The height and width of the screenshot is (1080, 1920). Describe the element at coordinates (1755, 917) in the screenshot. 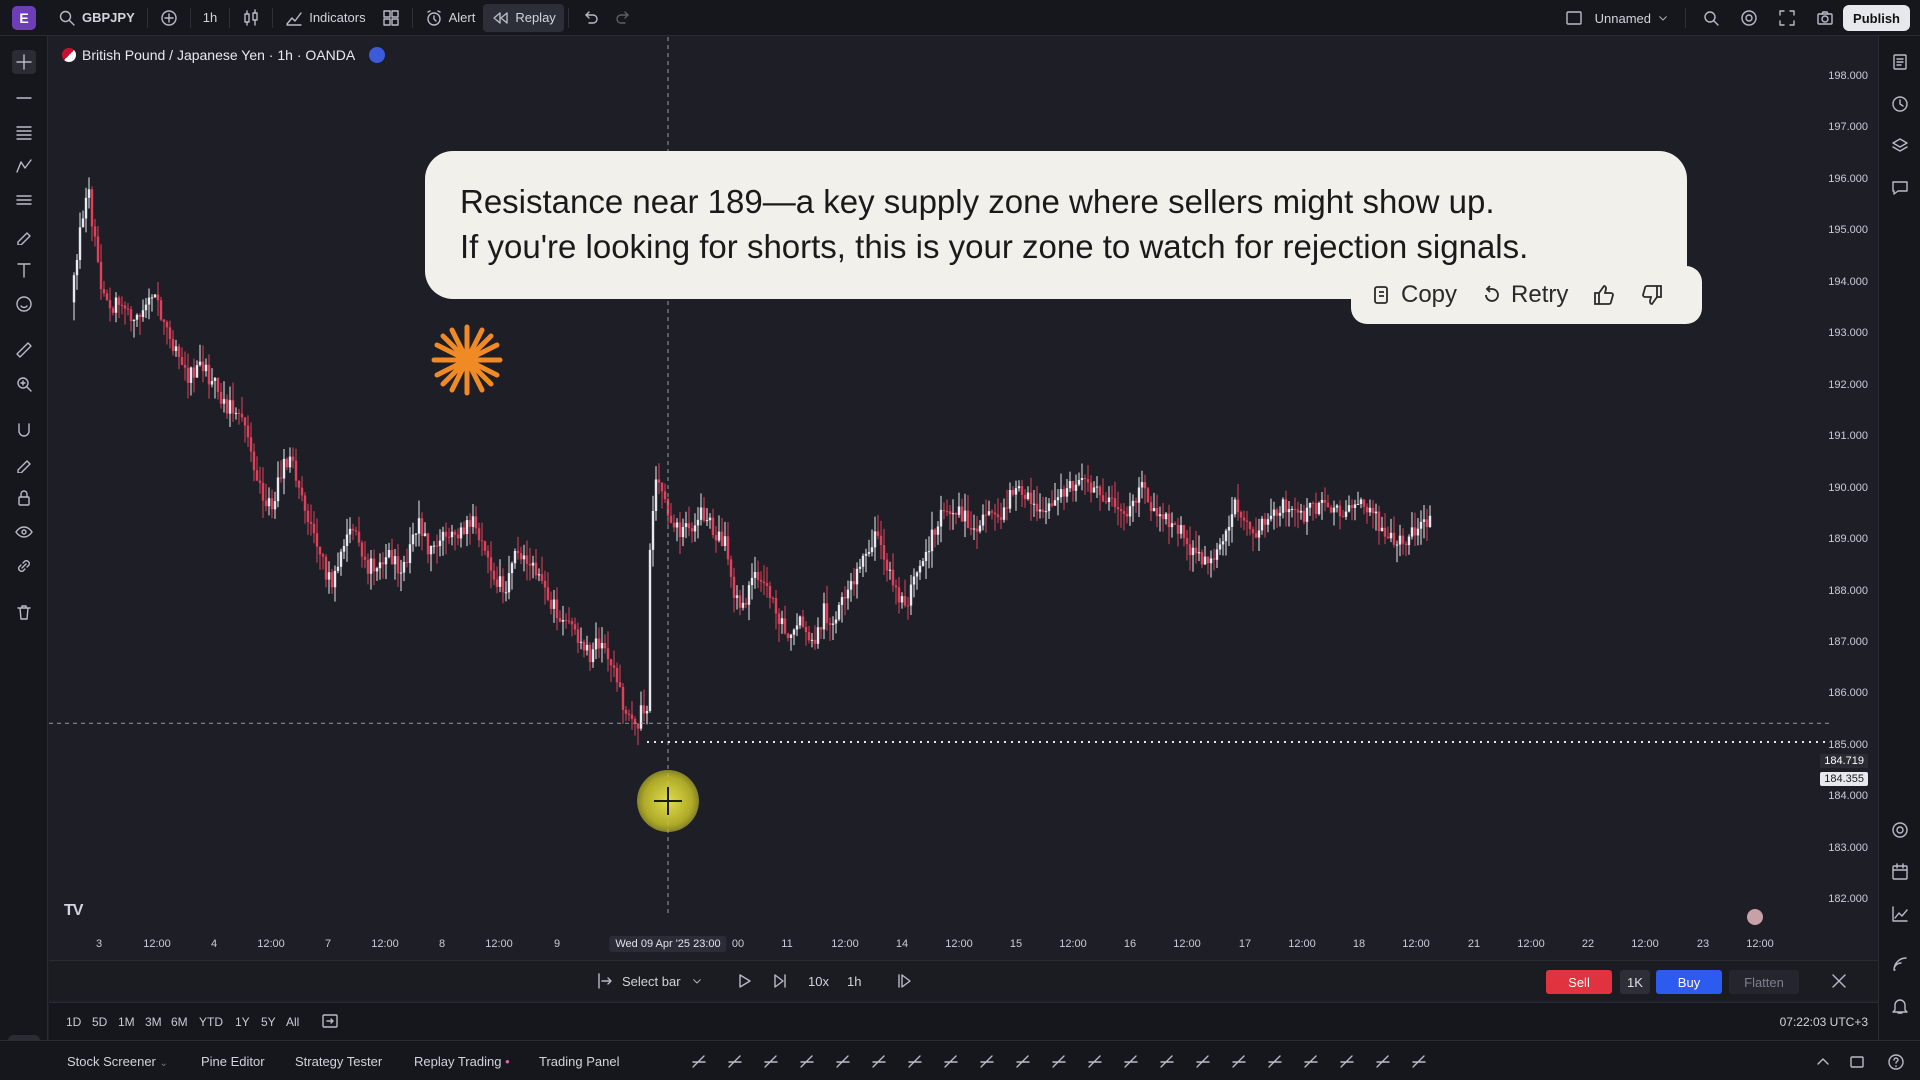

I see `assistant-avatar-icon` at that location.